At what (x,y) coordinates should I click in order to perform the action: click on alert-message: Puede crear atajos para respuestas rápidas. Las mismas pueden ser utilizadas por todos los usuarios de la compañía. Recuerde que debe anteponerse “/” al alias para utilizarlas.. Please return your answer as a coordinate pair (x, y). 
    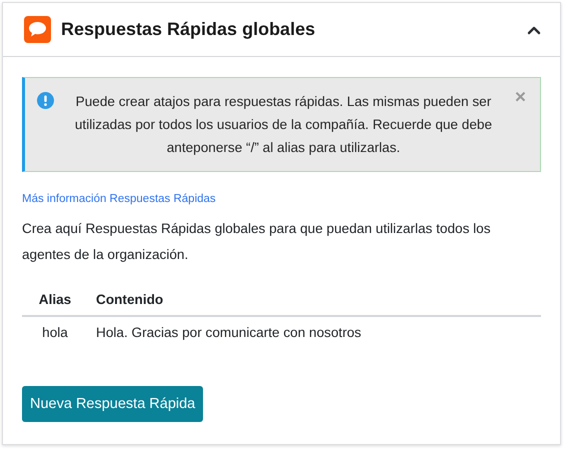
    Looking at the image, I should click on (284, 125).